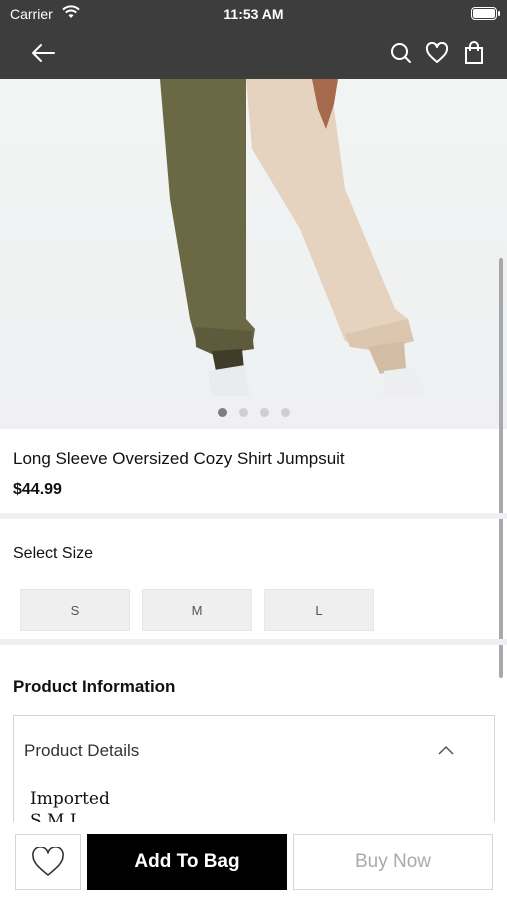  Describe the element at coordinates (254, 772) in the screenshot. I see `product-details-accordion: Product Details Imported S M L` at that location.